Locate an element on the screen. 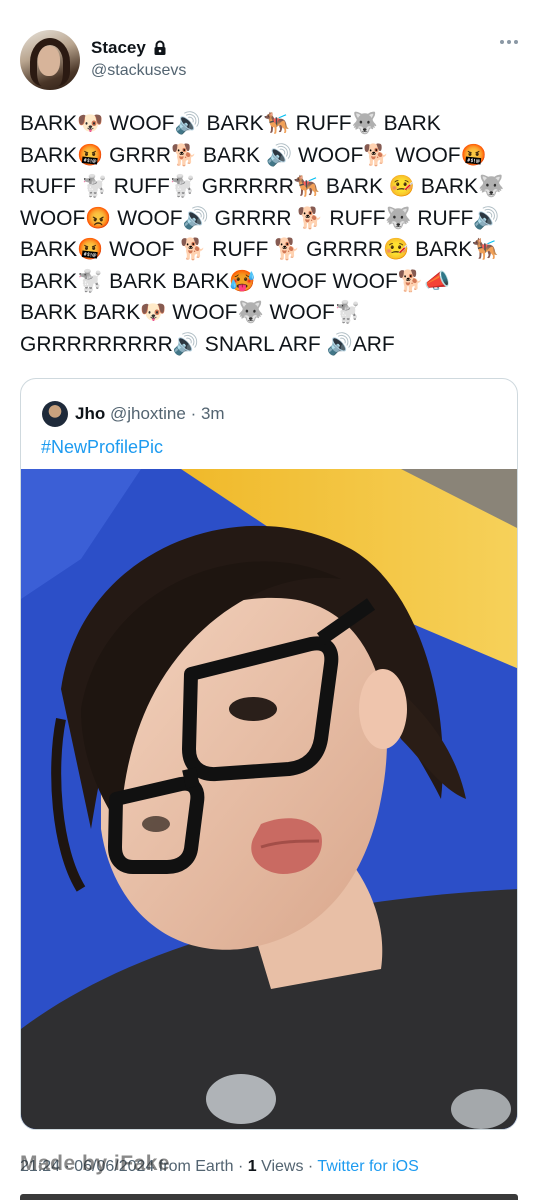  tweet-header: Stacey @stackusevs is located at coordinates (269, 60).